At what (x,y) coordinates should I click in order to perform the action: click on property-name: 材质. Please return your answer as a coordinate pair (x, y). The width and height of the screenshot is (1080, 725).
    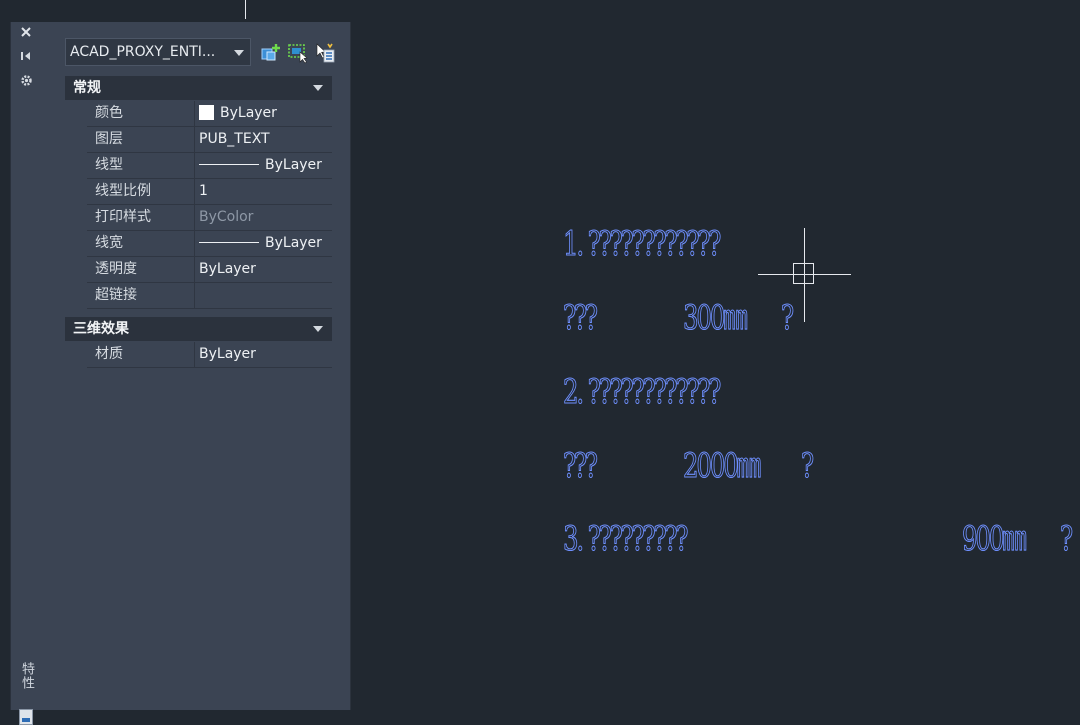
    Looking at the image, I should click on (141, 354).